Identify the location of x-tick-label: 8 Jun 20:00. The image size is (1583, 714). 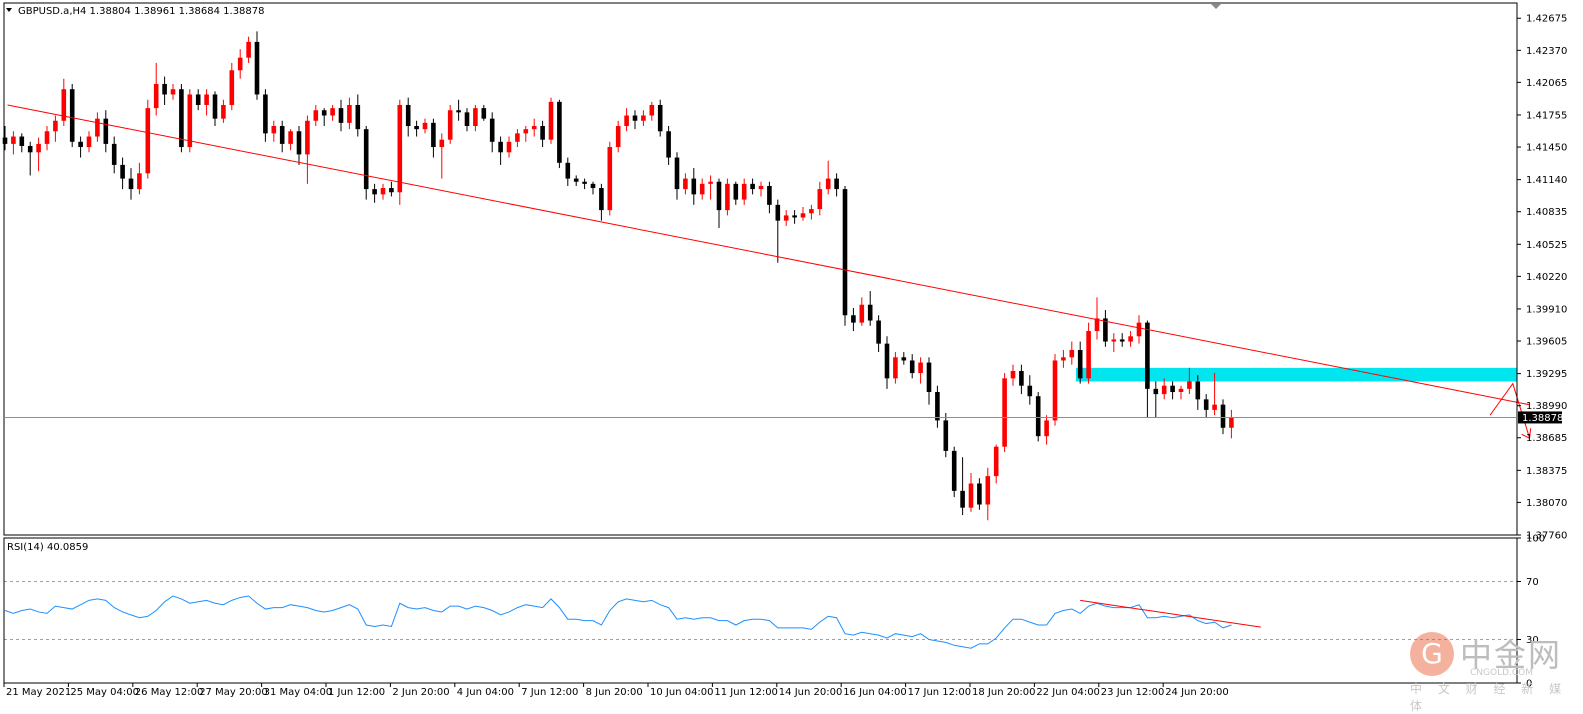
(614, 692).